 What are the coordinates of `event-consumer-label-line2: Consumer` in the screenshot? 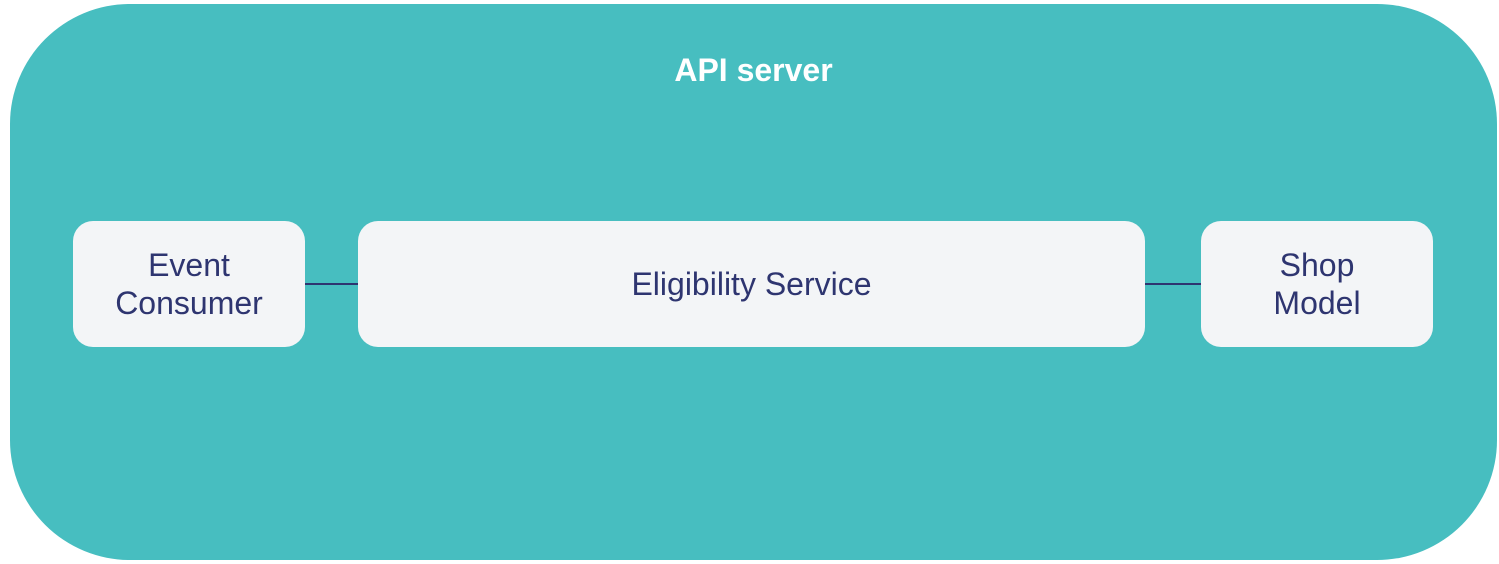 It's located at (189, 303).